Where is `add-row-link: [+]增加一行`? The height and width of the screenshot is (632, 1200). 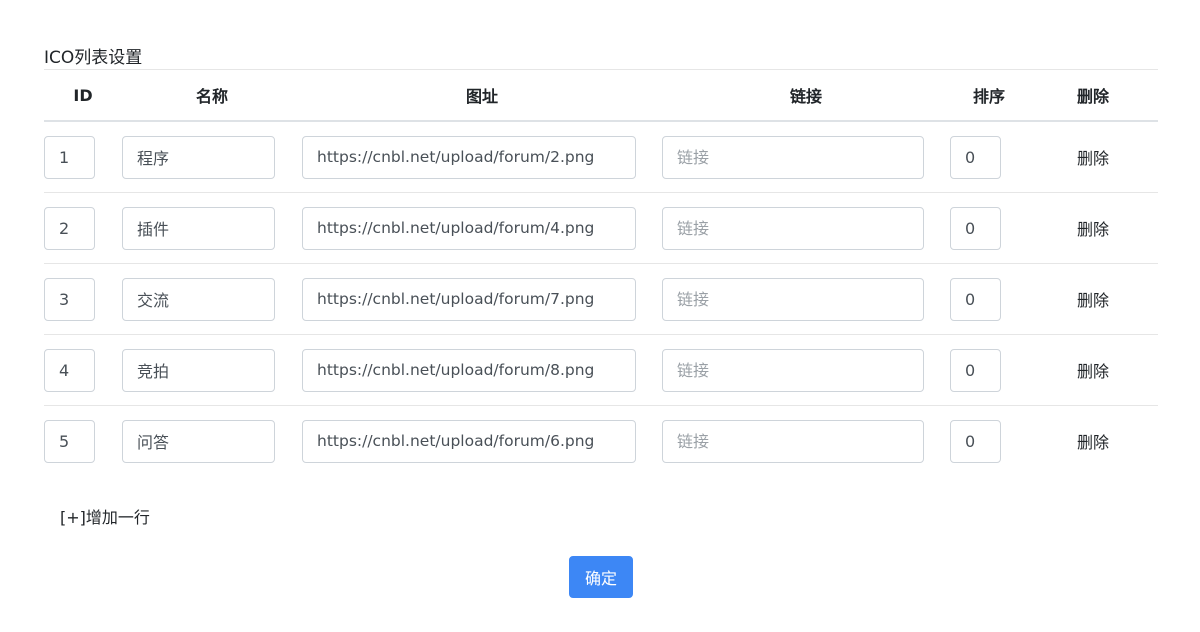
add-row-link: [+]增加一行 is located at coordinates (105, 518).